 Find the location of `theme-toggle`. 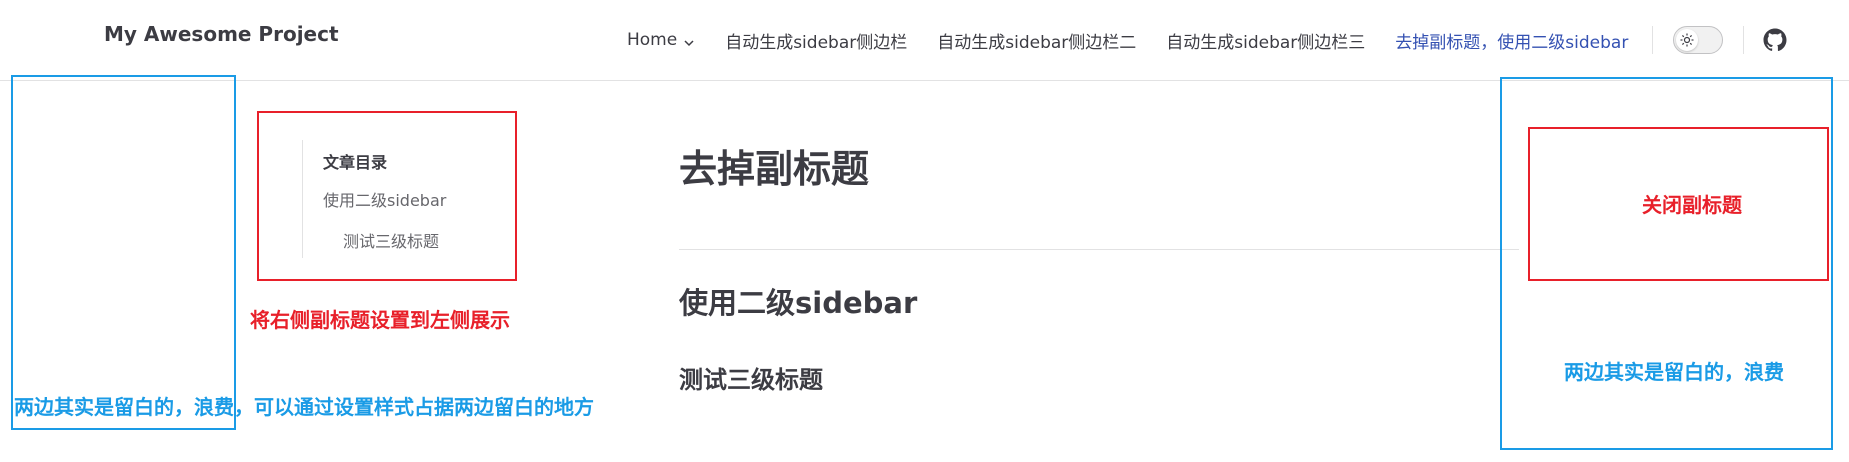

theme-toggle is located at coordinates (1698, 40).